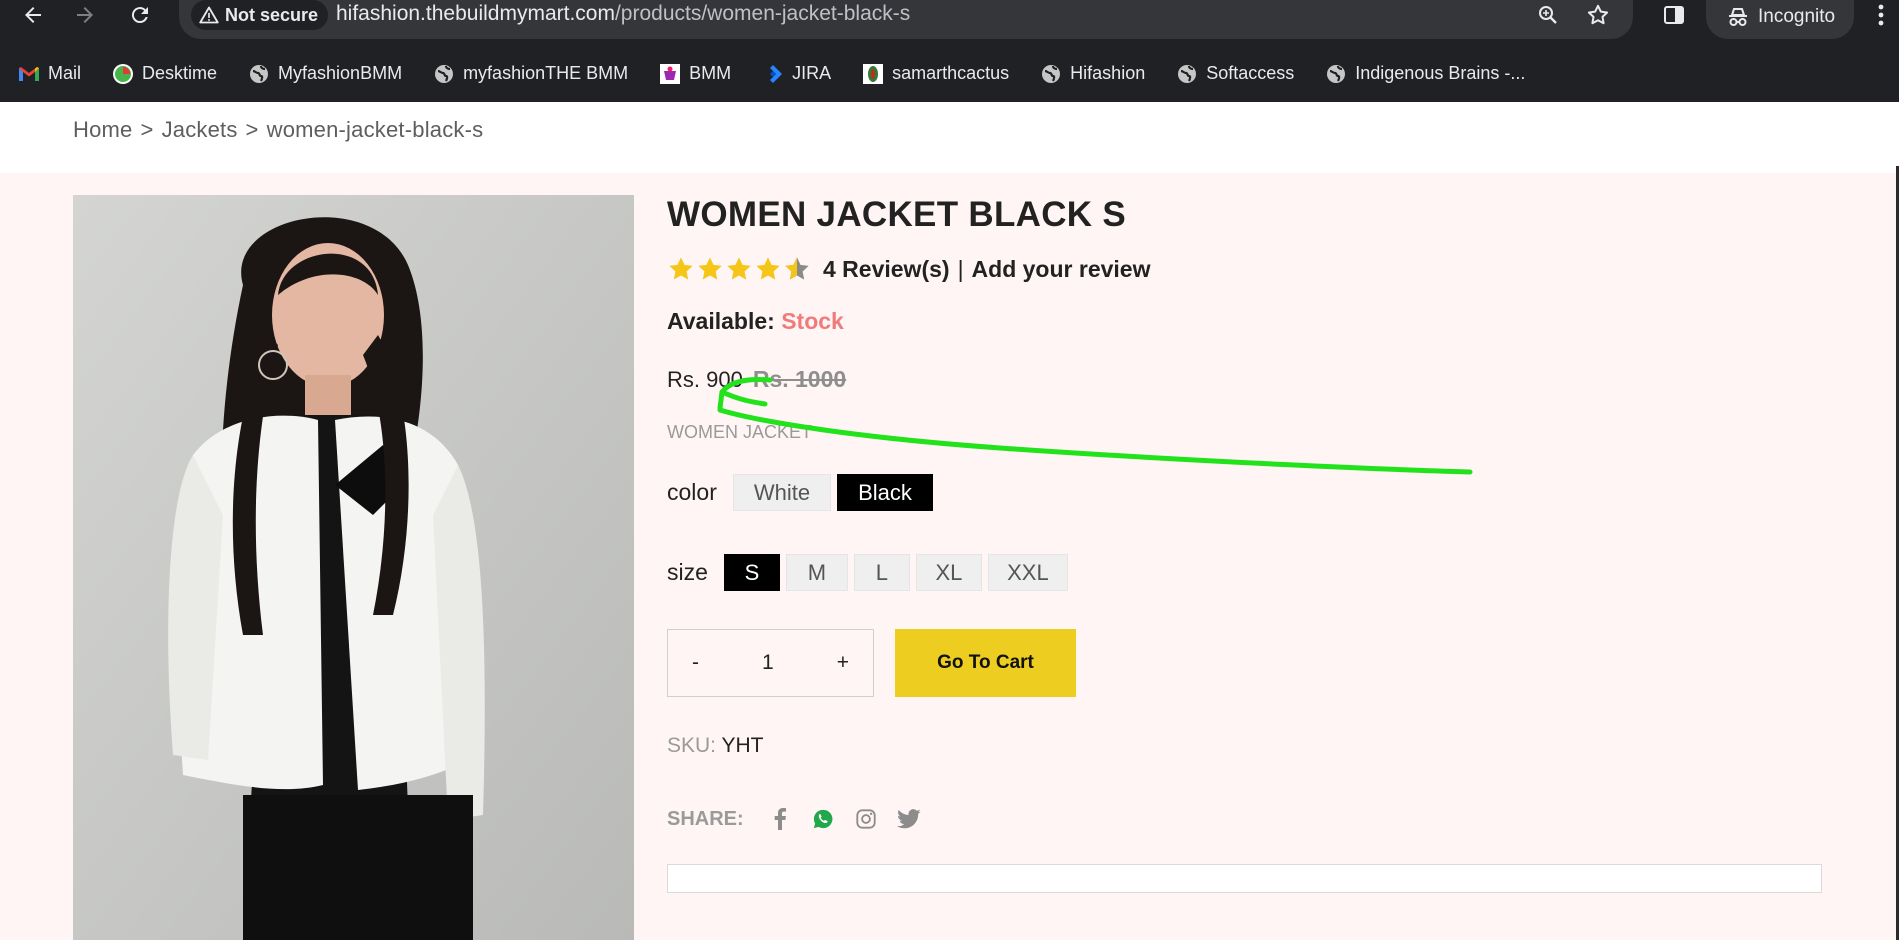  I want to click on size-option-l: L, so click(881, 572).